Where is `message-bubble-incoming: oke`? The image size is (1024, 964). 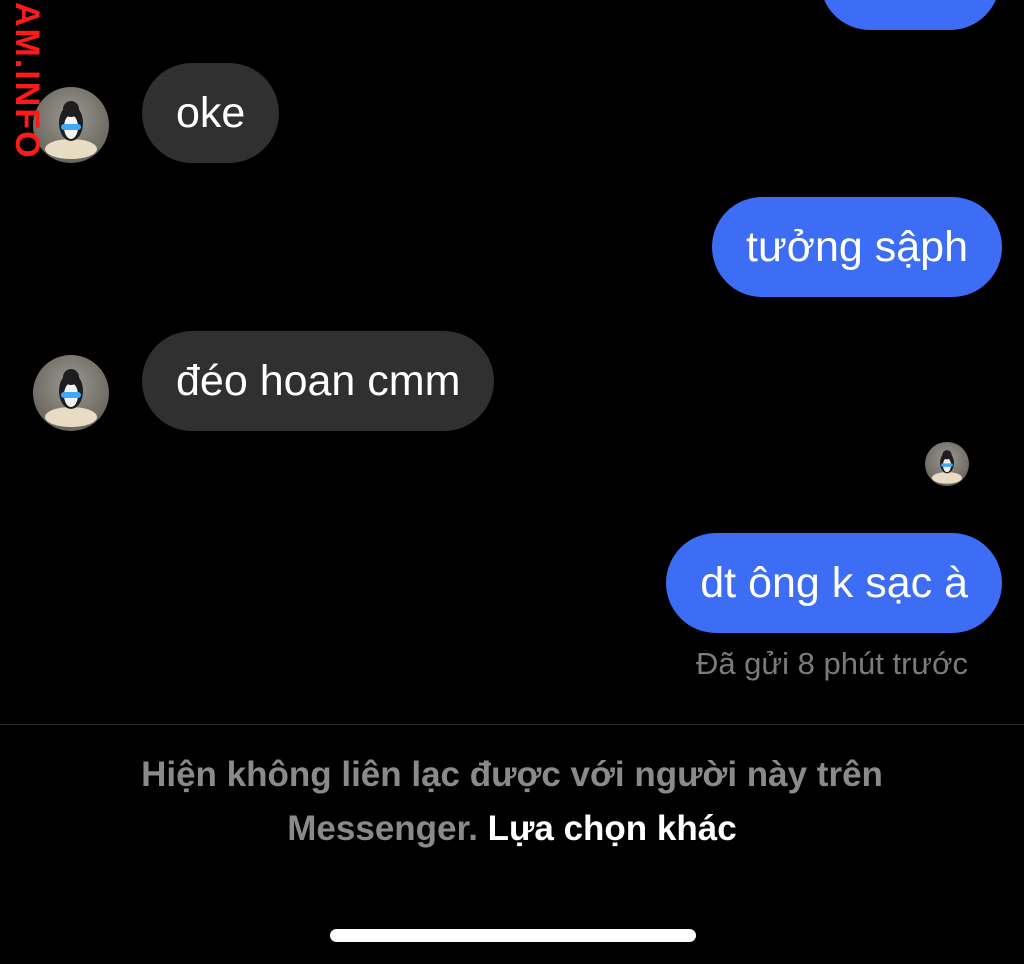
message-bubble-incoming: oke is located at coordinates (211, 113).